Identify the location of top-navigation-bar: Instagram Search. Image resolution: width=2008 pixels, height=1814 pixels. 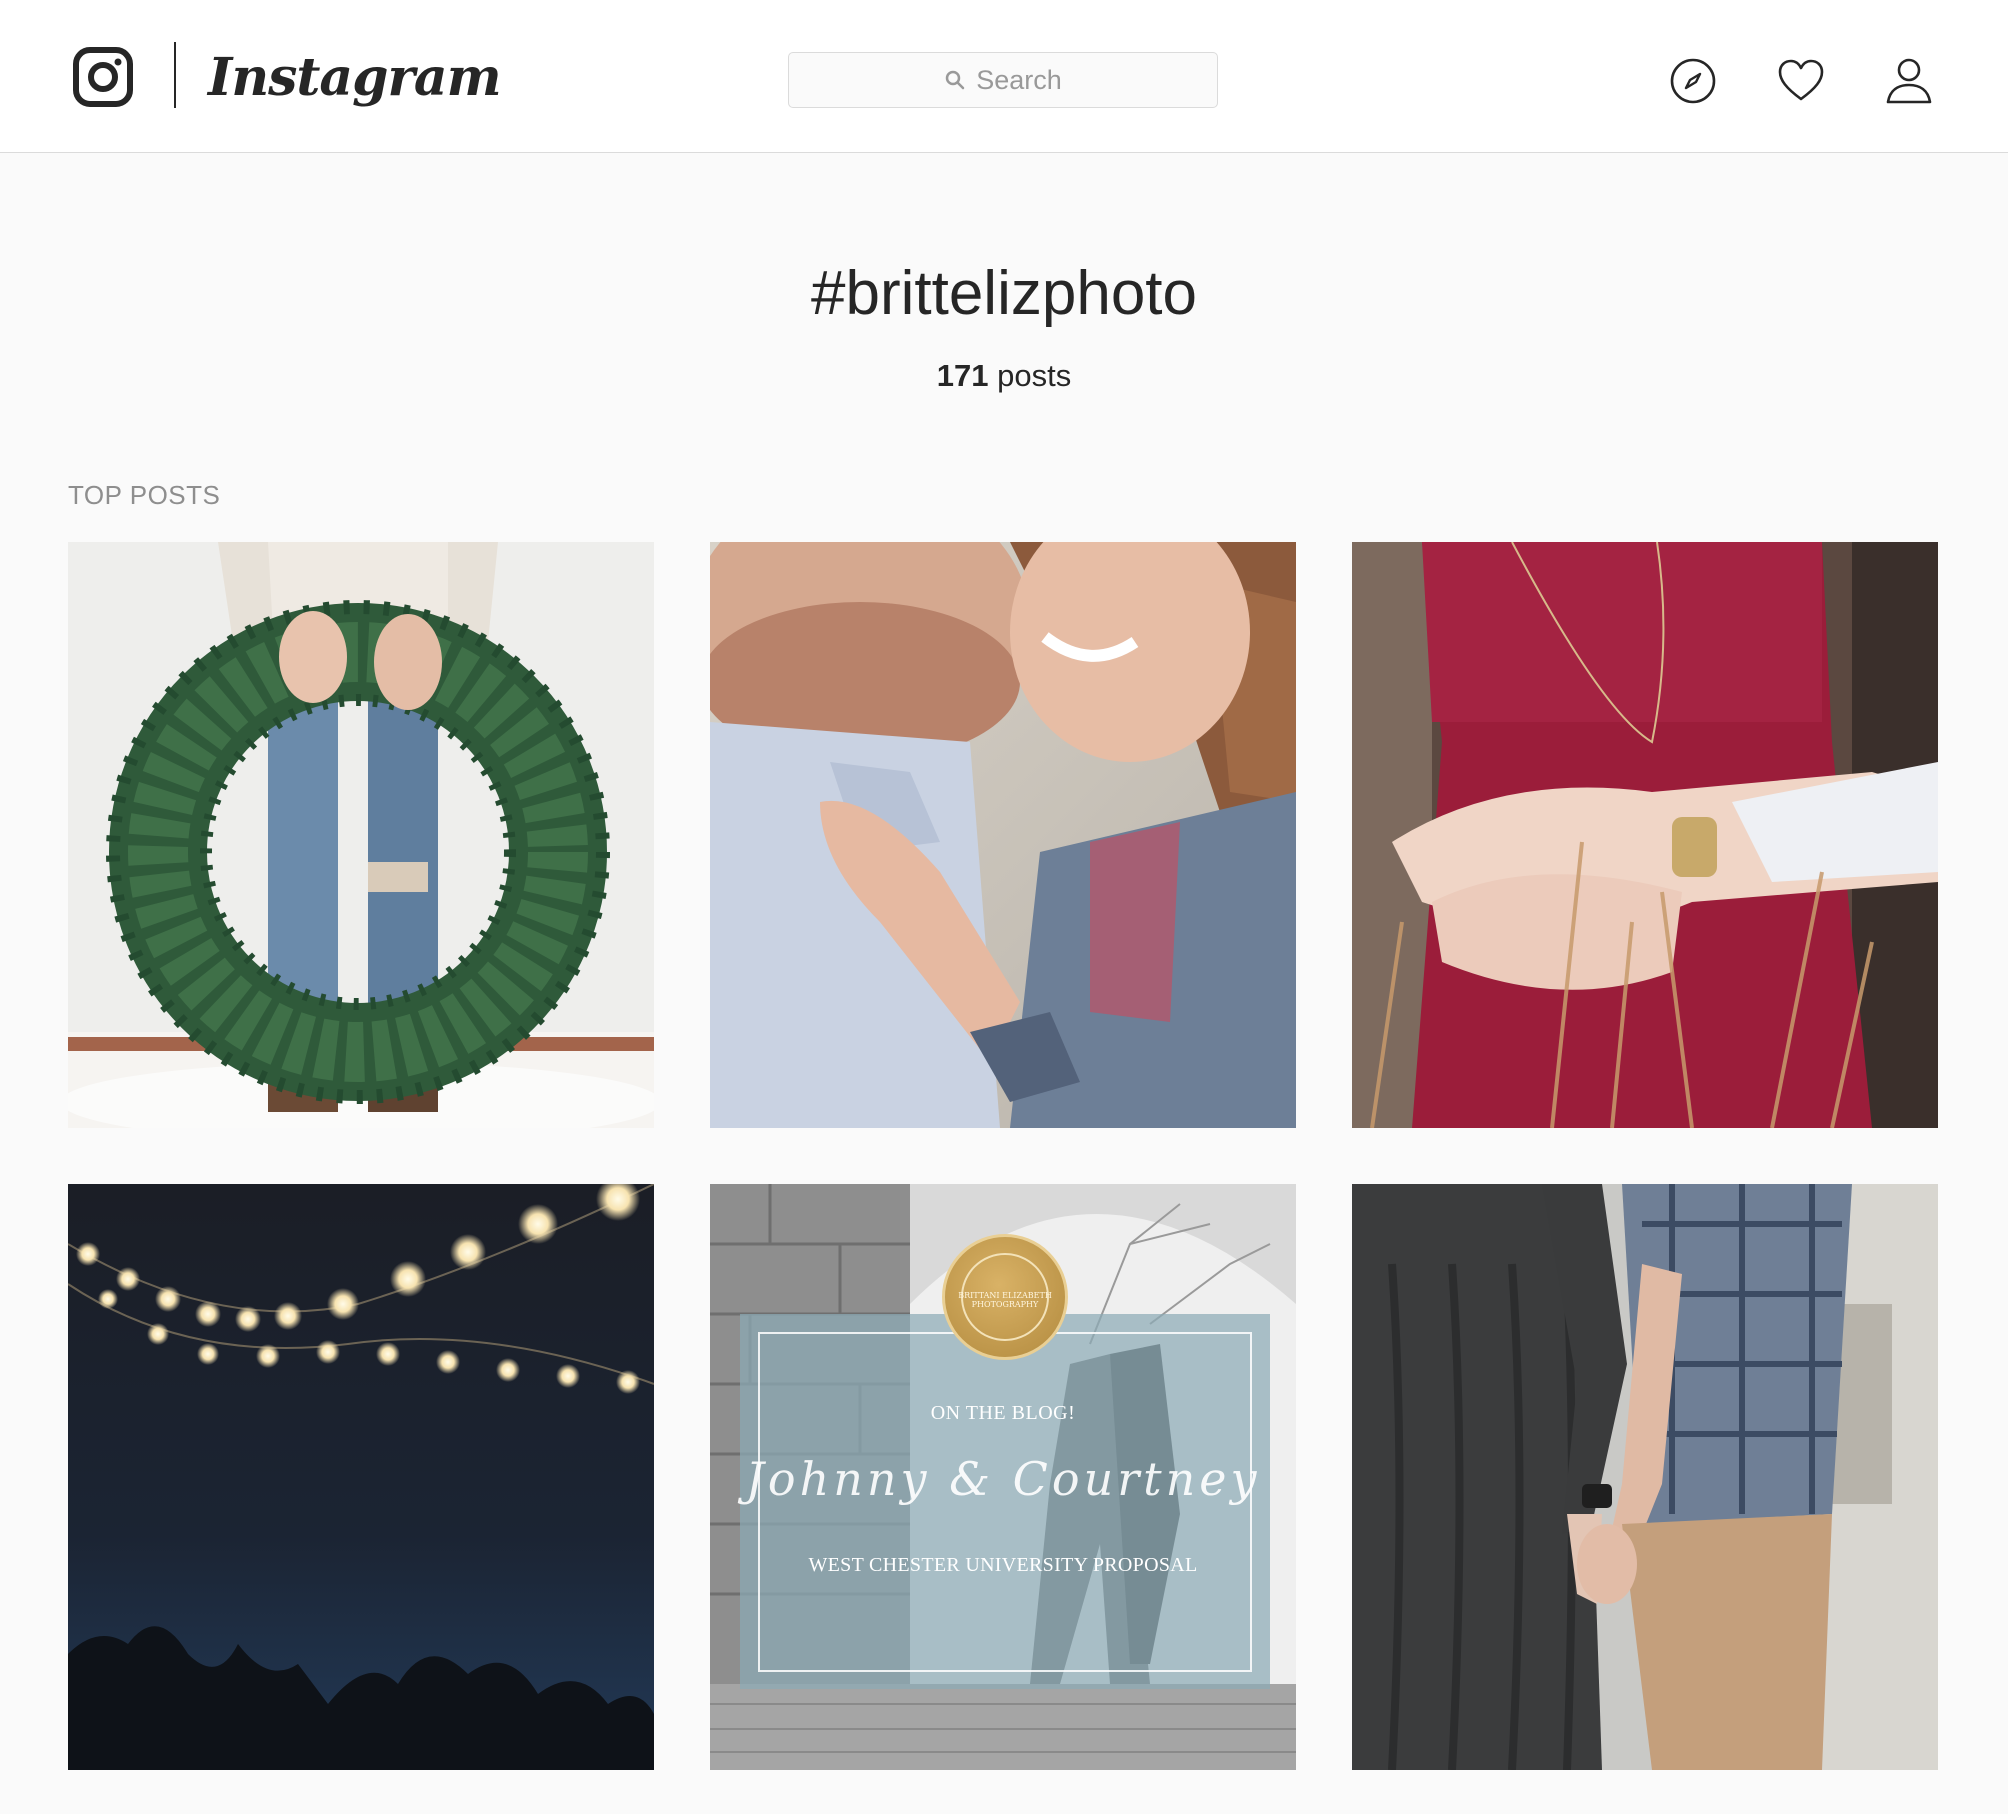
(1004, 76).